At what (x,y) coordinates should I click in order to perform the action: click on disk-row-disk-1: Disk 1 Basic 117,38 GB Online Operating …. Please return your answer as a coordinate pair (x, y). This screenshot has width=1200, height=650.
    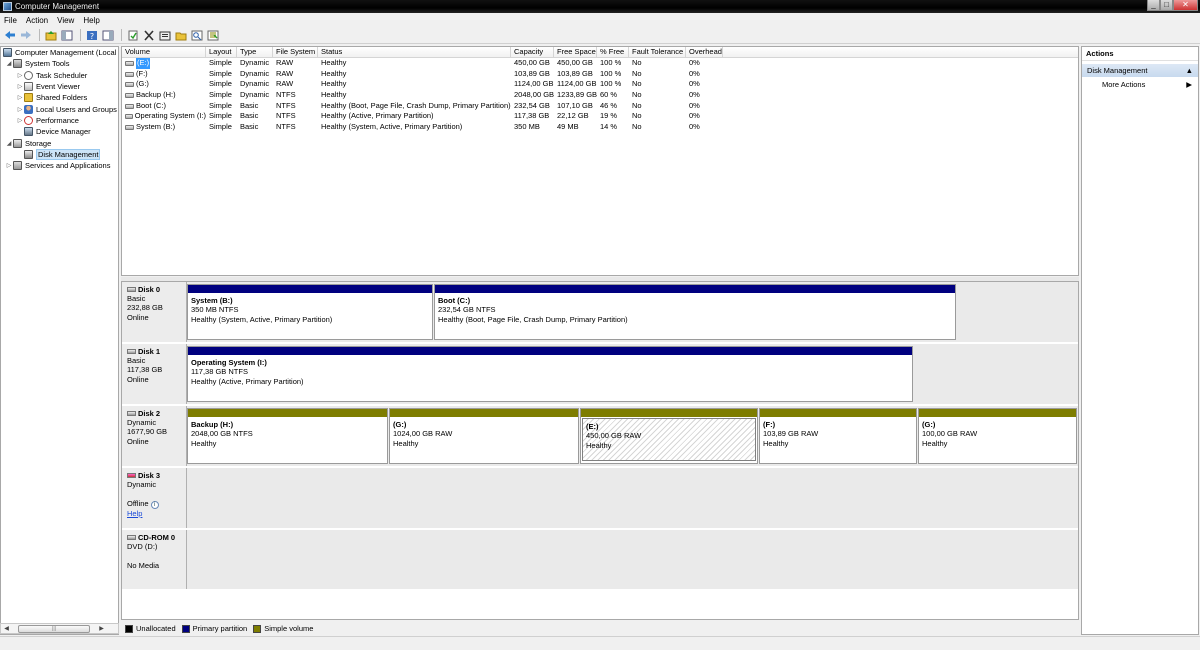
    Looking at the image, I should click on (600, 374).